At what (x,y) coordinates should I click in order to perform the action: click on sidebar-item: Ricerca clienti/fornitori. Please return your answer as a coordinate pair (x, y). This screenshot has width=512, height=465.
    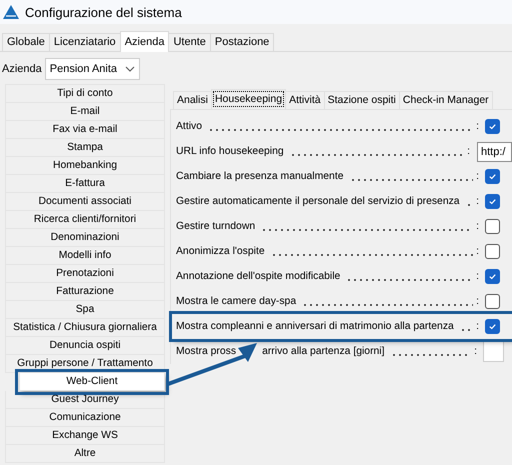
    Looking at the image, I should click on (85, 220).